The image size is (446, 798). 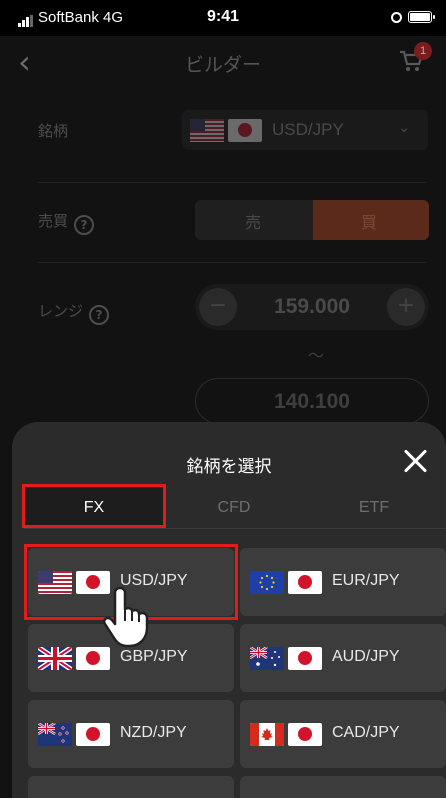 I want to click on pair-label: AUD/JPY, so click(x=366, y=656).